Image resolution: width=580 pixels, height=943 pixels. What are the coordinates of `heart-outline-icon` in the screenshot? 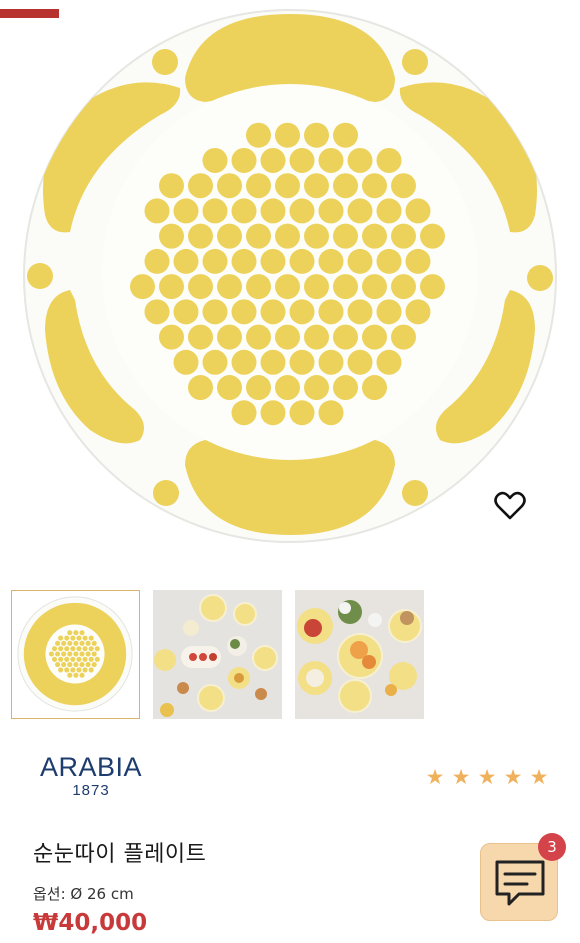 It's located at (510, 506).